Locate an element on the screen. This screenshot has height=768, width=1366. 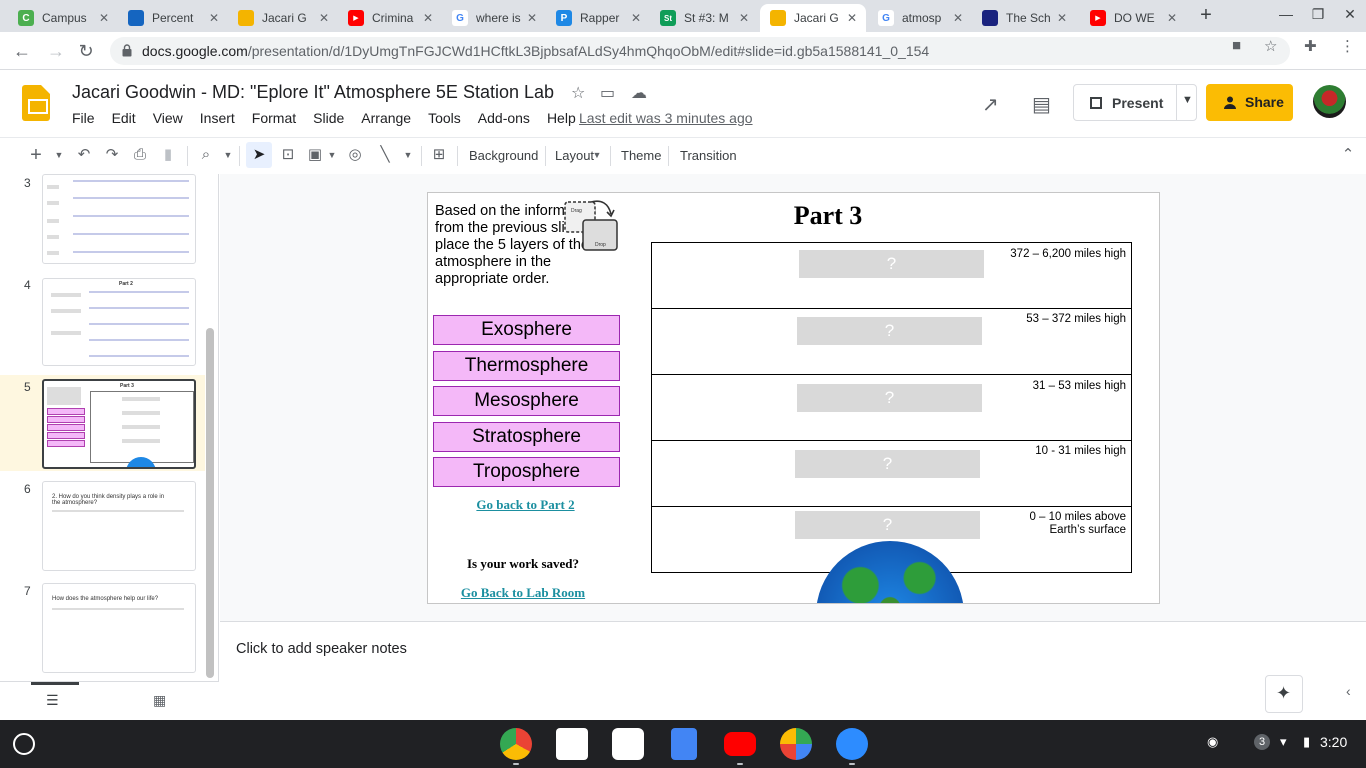
new-slide-icon: + is located at coordinates (36, 155).